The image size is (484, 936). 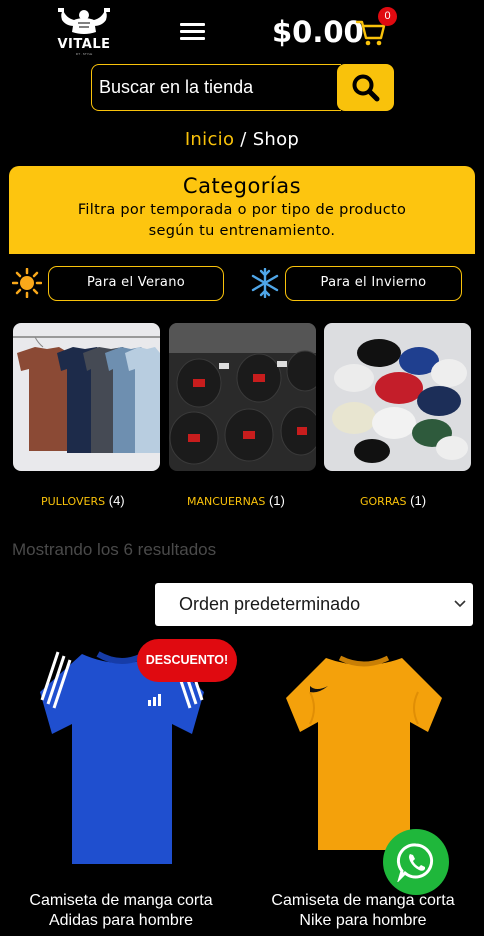 What do you see at coordinates (363, 900) in the screenshot?
I see `product-name-nike-line1: Camiseta de manga corta` at bounding box center [363, 900].